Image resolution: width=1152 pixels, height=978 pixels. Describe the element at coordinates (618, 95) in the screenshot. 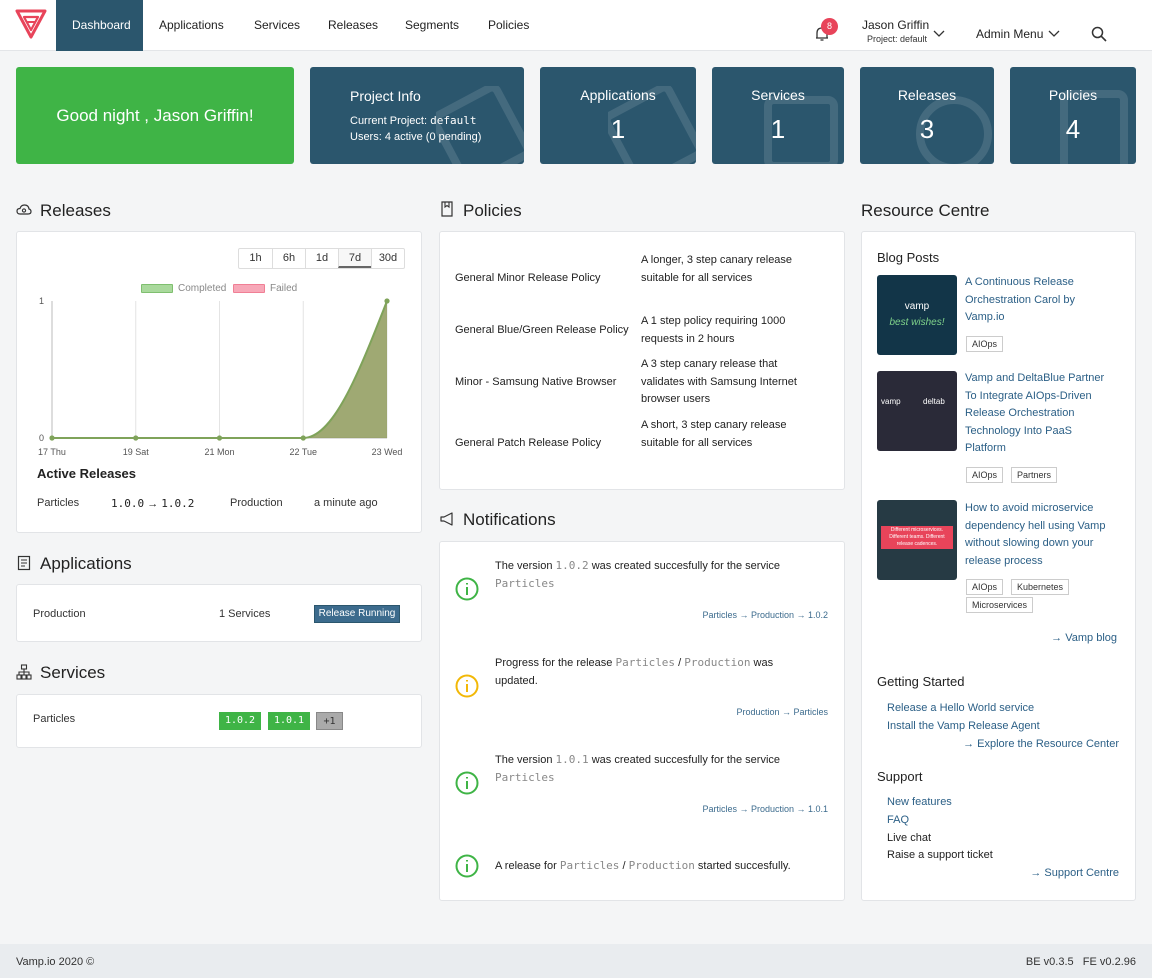

I see `stat-label: Applications` at that location.